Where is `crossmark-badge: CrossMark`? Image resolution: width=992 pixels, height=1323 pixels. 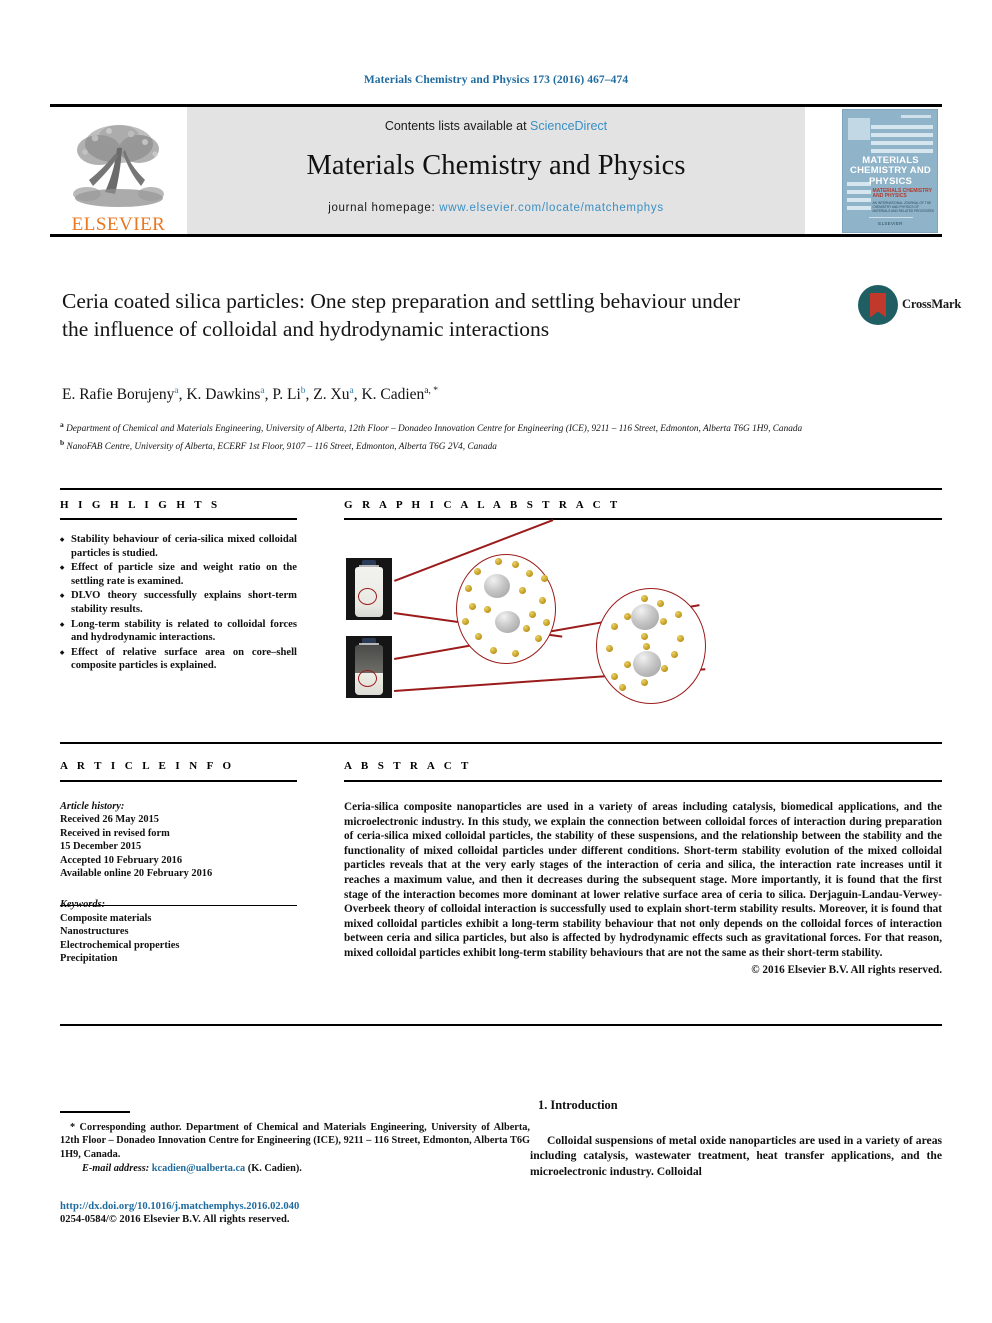
crossmark-badge: CrossMark is located at coordinates (909, 306).